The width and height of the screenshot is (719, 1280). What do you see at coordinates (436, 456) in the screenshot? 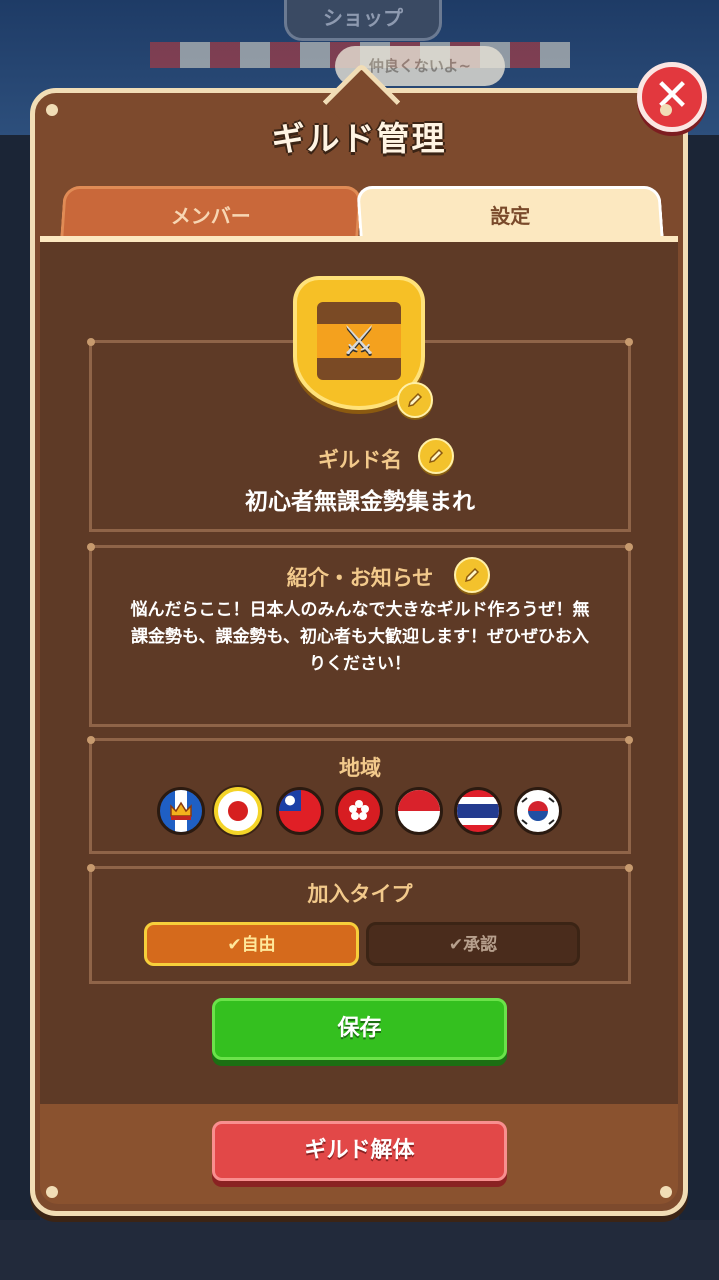
I see `edit-name-pencil-icon` at bounding box center [436, 456].